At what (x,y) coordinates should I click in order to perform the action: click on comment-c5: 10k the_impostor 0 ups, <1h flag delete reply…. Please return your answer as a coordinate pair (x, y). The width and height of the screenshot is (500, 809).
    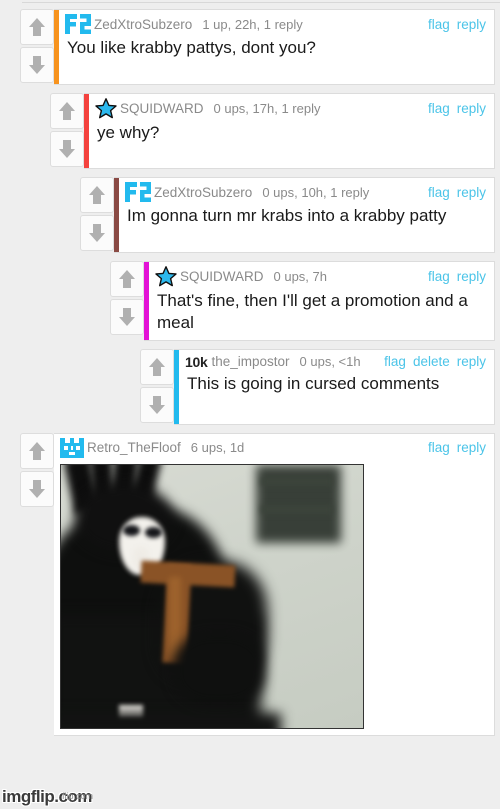
    Looking at the image, I should click on (317, 386).